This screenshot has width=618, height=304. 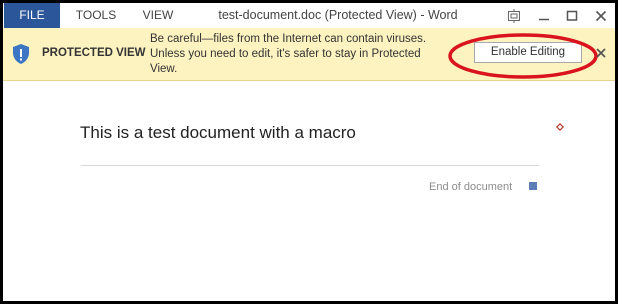 I want to click on shield-icon, so click(x=21, y=54).